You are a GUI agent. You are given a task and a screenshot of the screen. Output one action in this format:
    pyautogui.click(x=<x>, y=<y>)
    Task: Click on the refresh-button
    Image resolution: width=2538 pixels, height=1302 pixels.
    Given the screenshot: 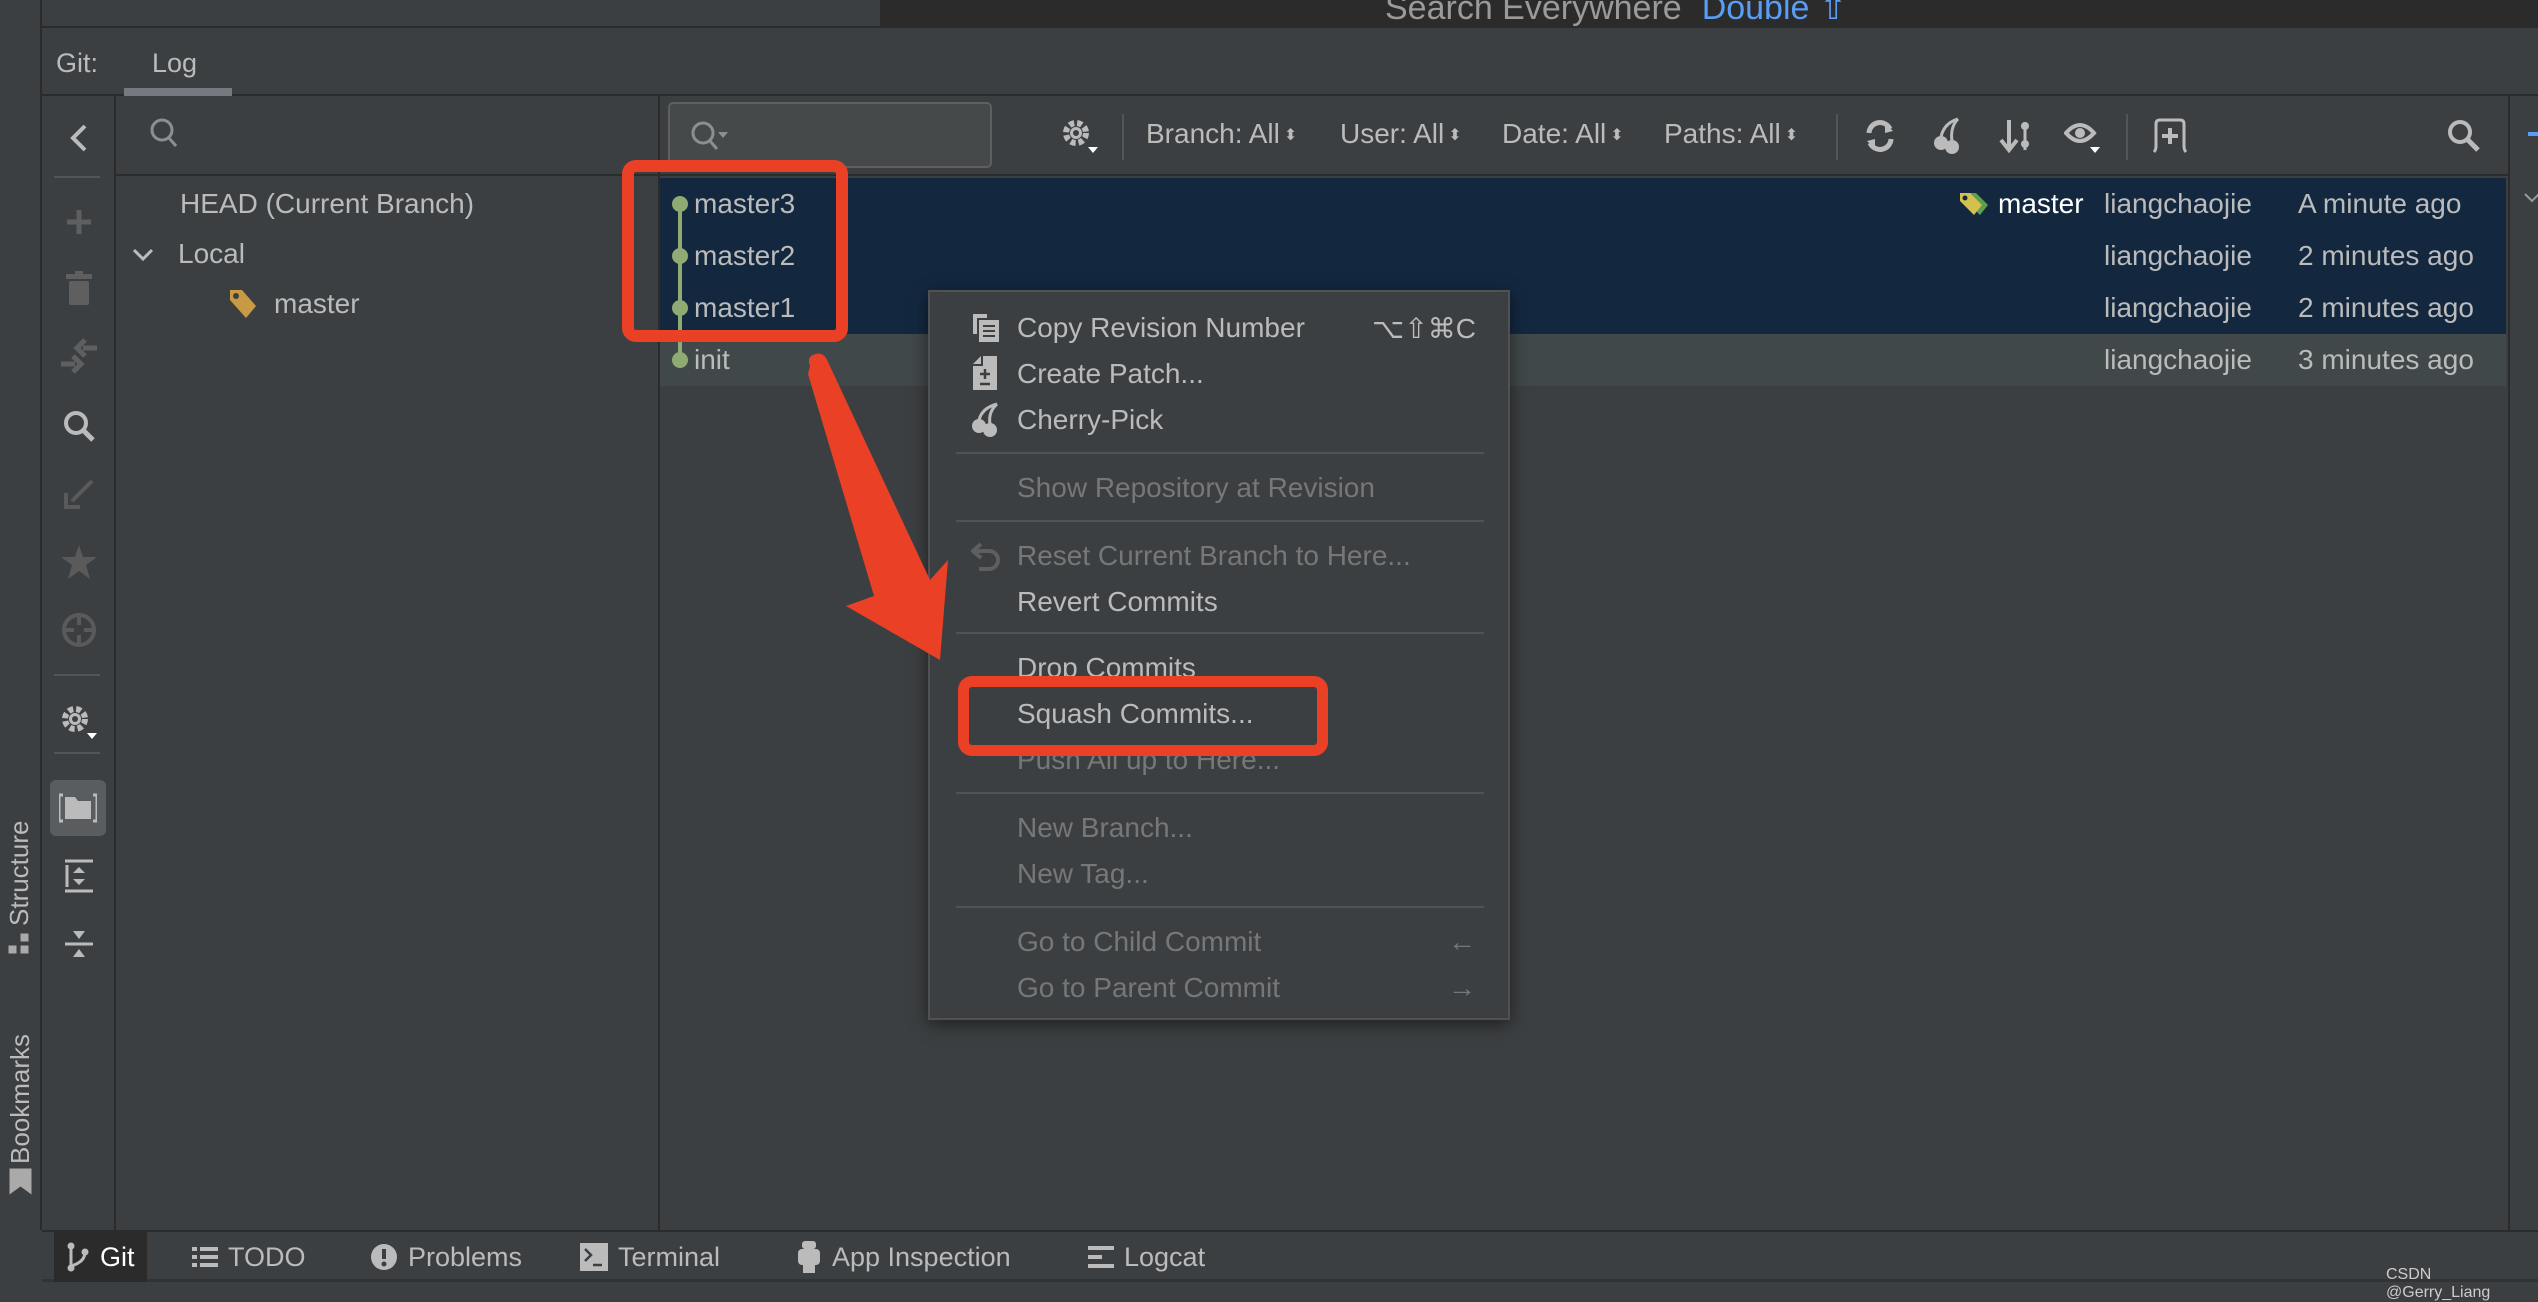 What is the action you would take?
    pyautogui.click(x=1880, y=136)
    